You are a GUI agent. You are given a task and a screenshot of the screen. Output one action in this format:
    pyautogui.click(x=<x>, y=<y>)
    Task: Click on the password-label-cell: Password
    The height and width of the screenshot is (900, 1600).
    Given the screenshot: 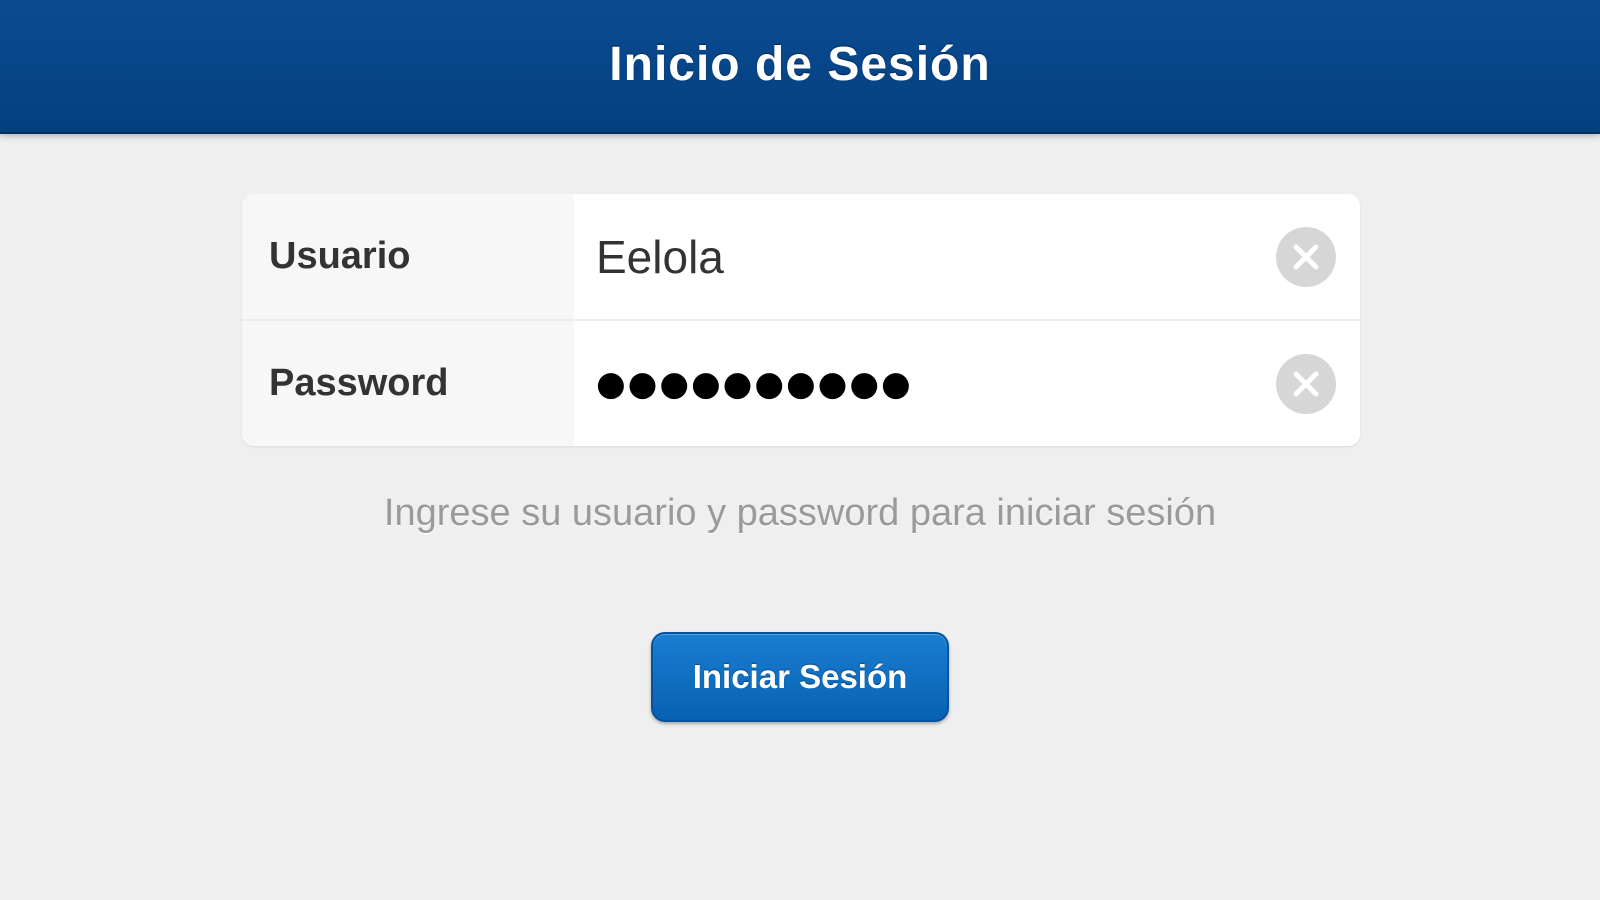 What is the action you would take?
    pyautogui.click(x=408, y=383)
    